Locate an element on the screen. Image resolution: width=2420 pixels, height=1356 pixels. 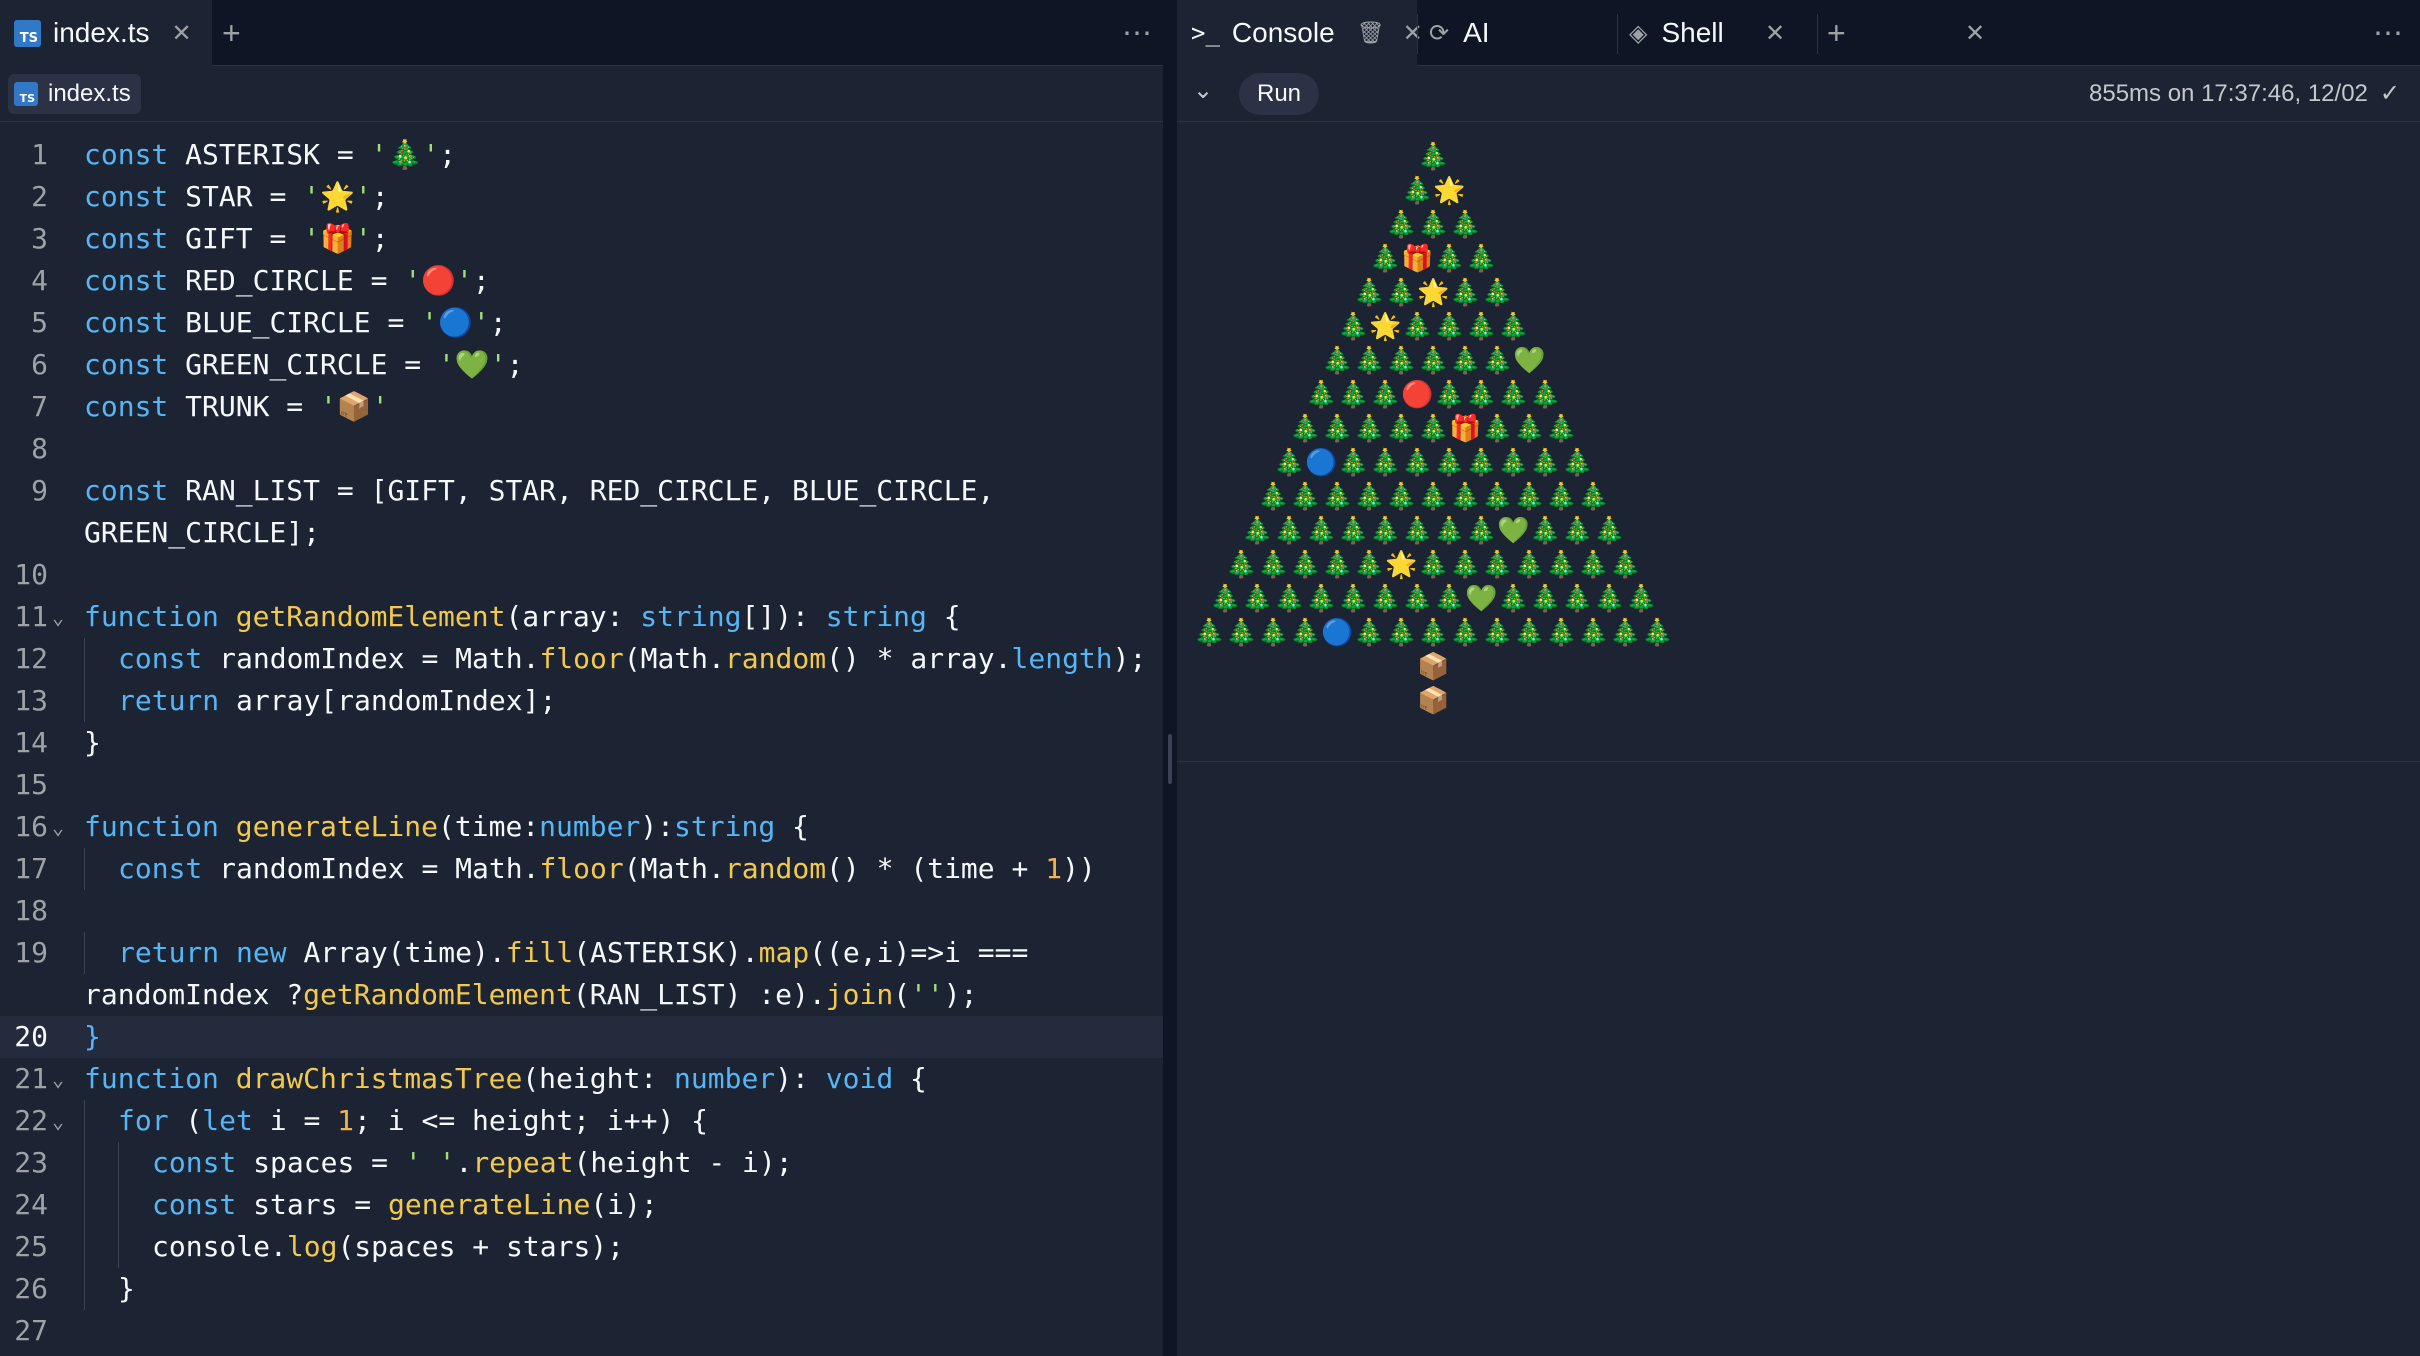
line-number: 26 is located at coordinates (31, 1288).